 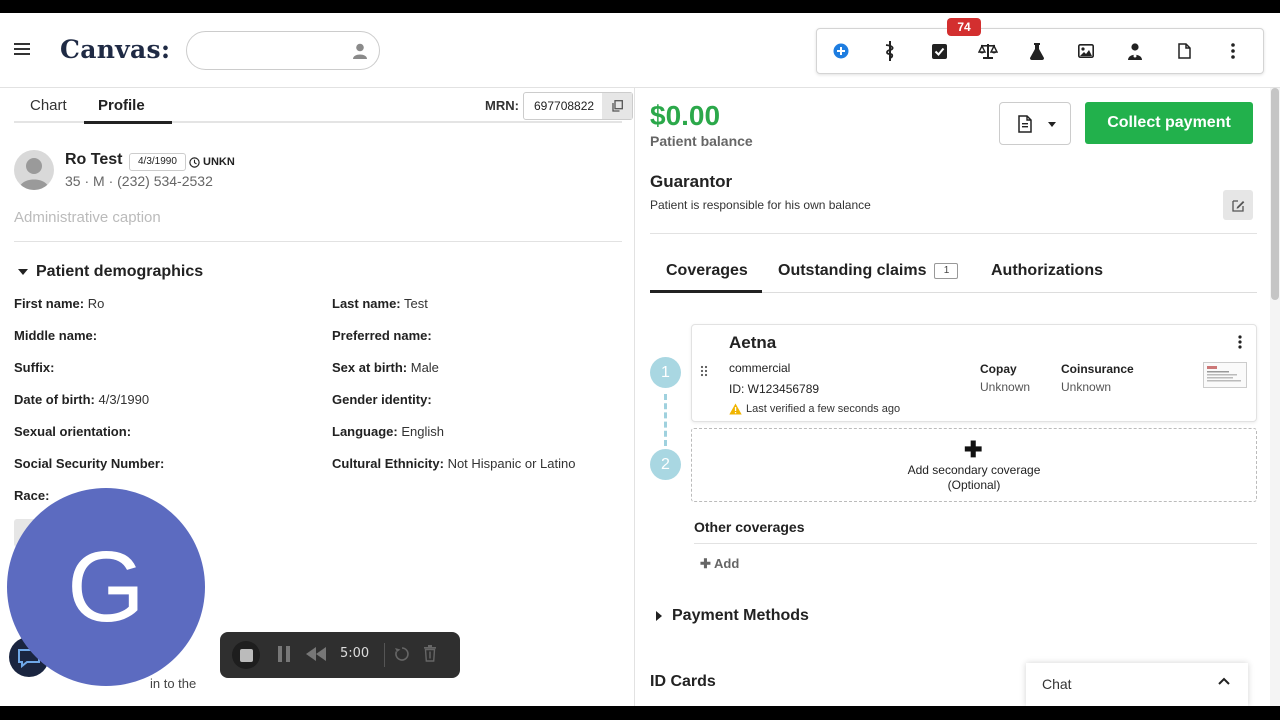 I want to click on copy-icon, so click(x=617, y=106).